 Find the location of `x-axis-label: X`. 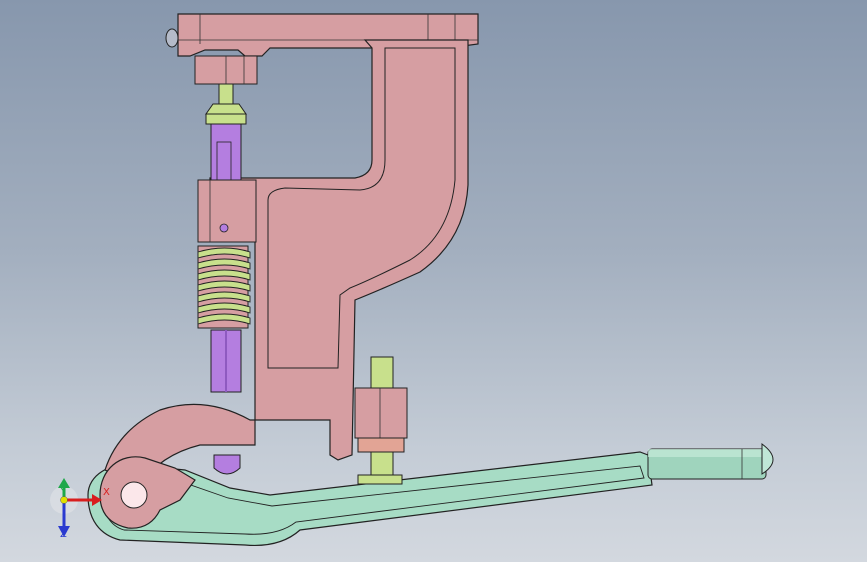

x-axis-label: X is located at coordinates (106, 492).